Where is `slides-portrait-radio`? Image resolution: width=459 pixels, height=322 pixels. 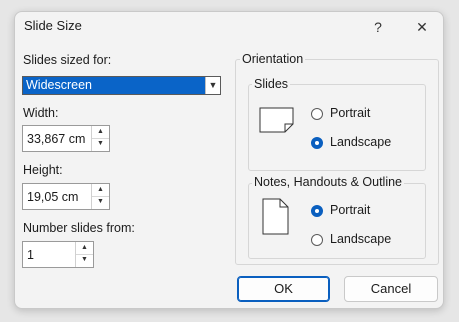
slides-portrait-radio is located at coordinates (317, 114).